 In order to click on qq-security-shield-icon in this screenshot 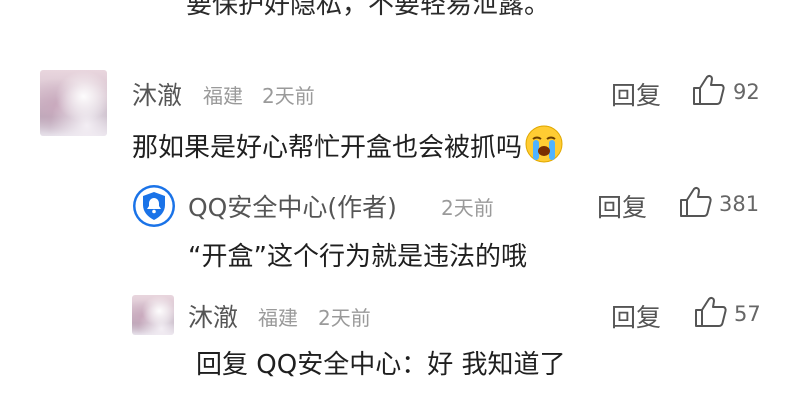, I will do `click(154, 206)`.